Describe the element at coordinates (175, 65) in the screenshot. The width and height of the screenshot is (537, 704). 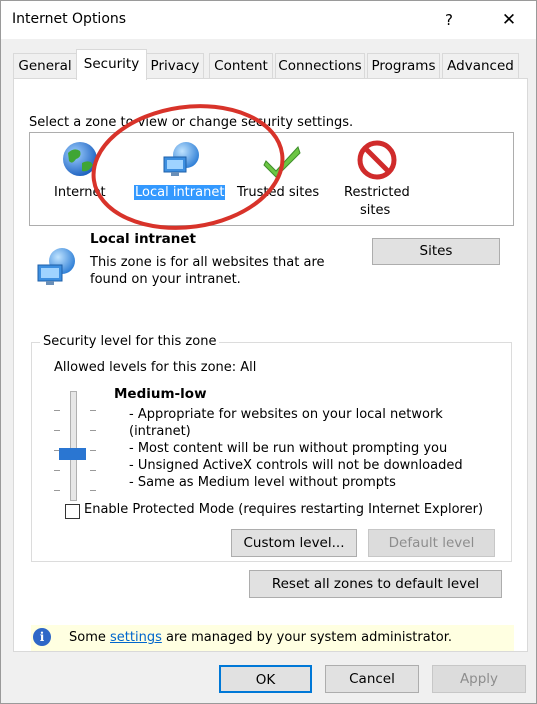
I see `tab-privacy: Privacy` at that location.